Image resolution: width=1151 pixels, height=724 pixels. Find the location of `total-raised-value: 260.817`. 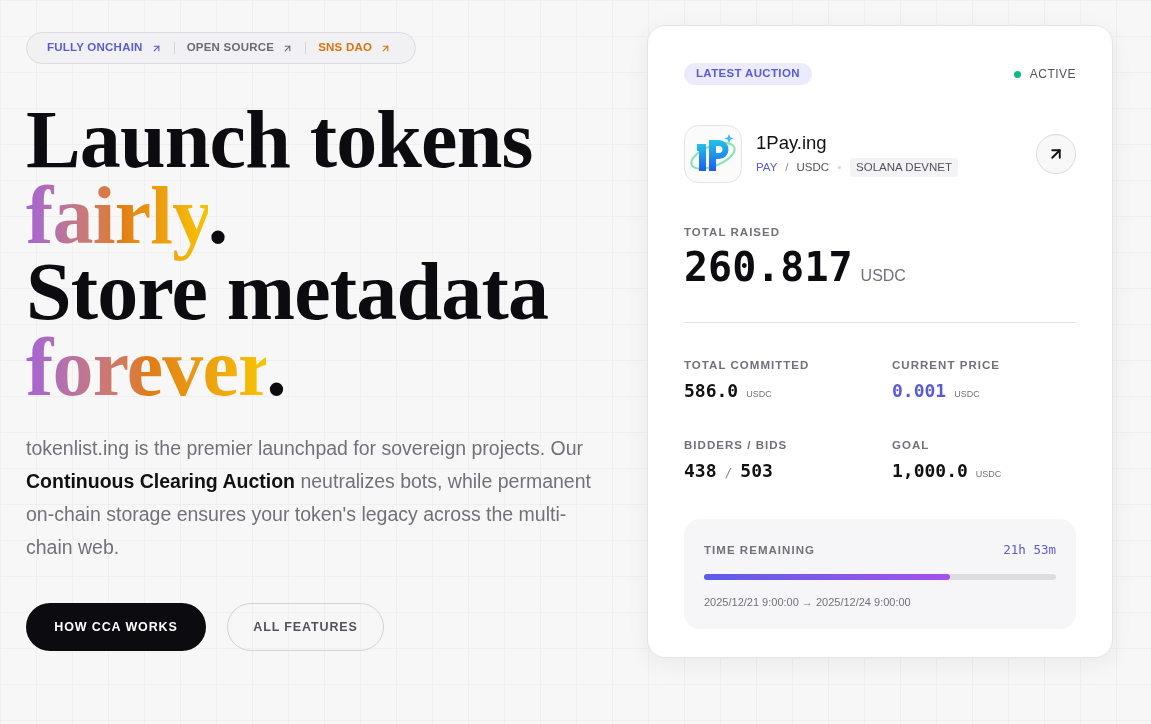

total-raised-value: 260.817 is located at coordinates (768, 267).